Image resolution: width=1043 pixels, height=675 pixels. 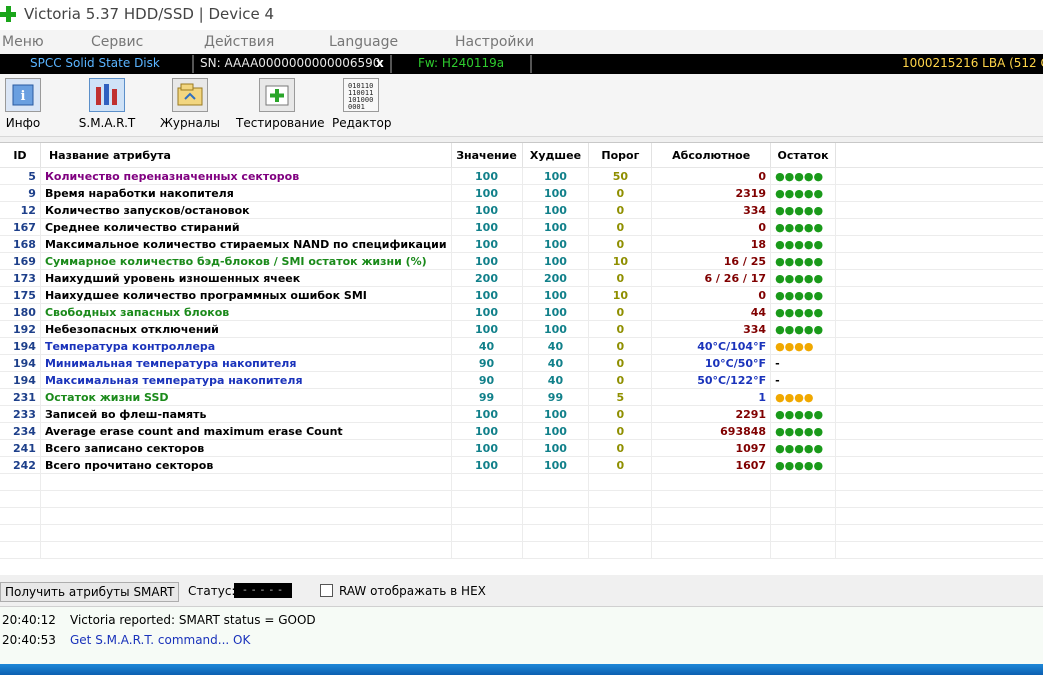 What do you see at coordinates (380, 63) in the screenshot?
I see `close-device-button: x` at bounding box center [380, 63].